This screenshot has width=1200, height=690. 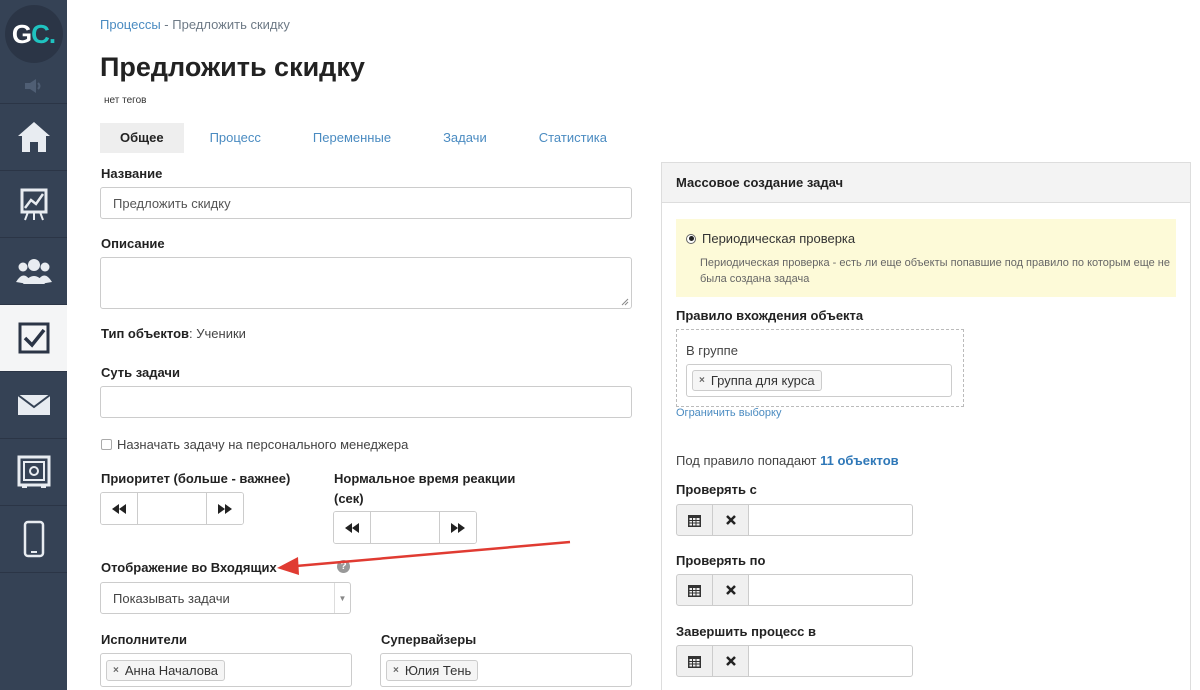 What do you see at coordinates (349, 498) in the screenshot?
I see `reaction-label-line2: (сек)` at bounding box center [349, 498].